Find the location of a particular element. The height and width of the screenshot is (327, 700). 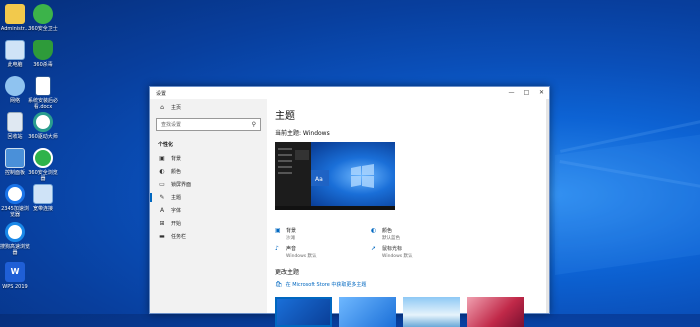

wallpaper-beam is located at coordinates (627, 204).